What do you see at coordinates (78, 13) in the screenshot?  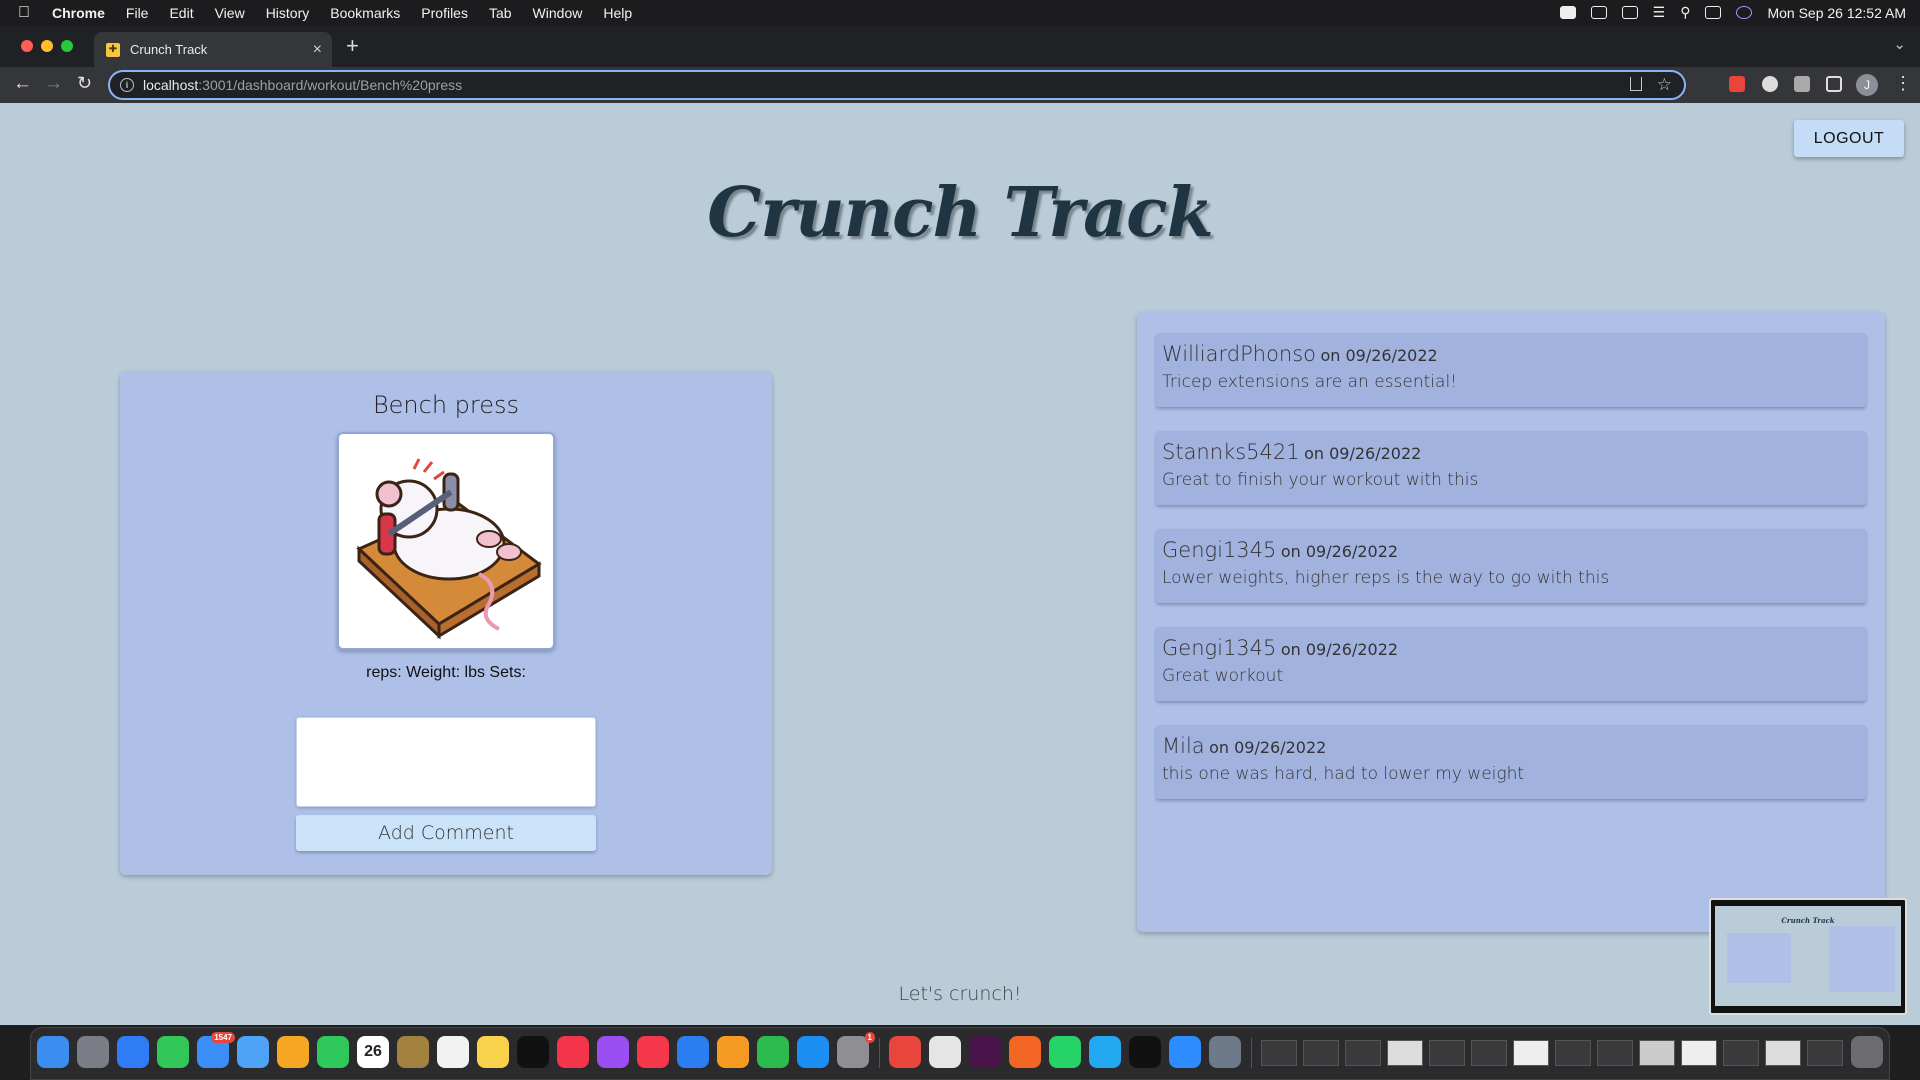 I see `menu-app-name: Chrome` at bounding box center [78, 13].